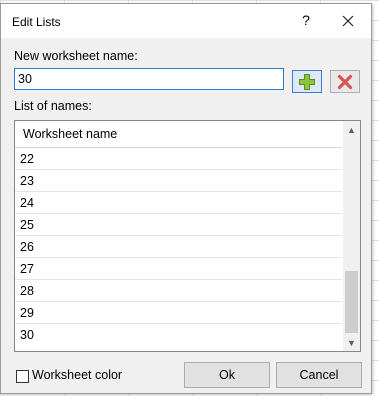 The image size is (379, 396). What do you see at coordinates (351, 342) in the screenshot?
I see `scroll-down-arrow-icon: ▼` at bounding box center [351, 342].